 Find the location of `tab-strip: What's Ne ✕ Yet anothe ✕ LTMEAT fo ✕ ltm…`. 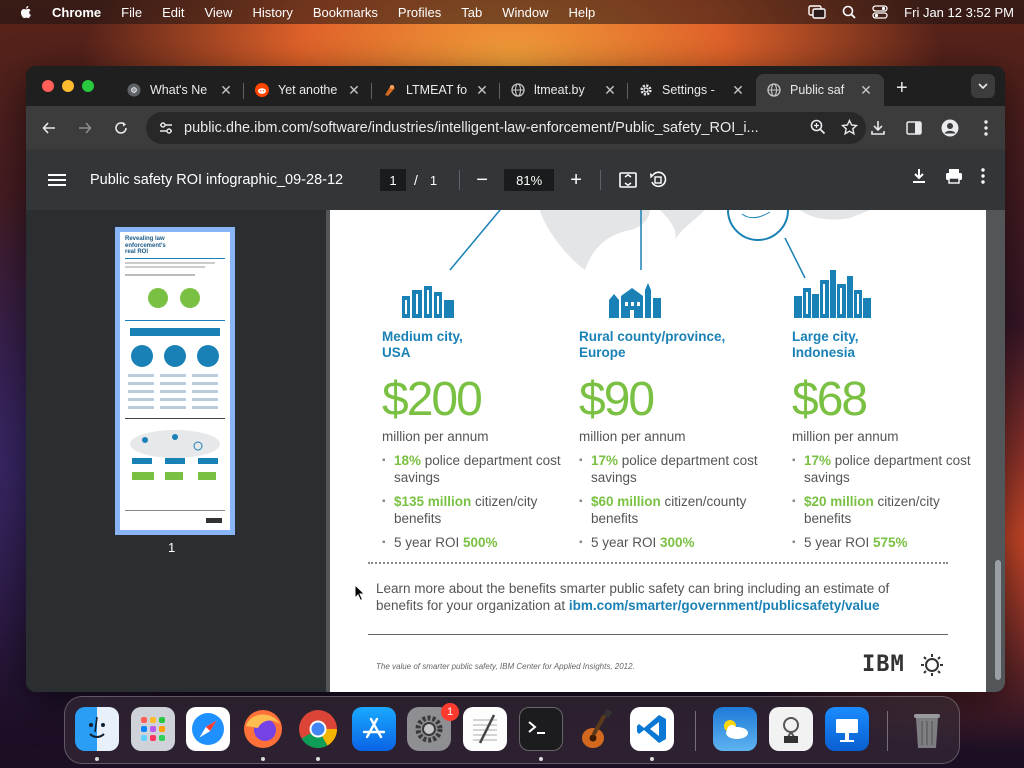

tab-strip: What's Ne ✕ Yet anothe ✕ LTMEAT fo ✕ ltm… is located at coordinates (515, 86).